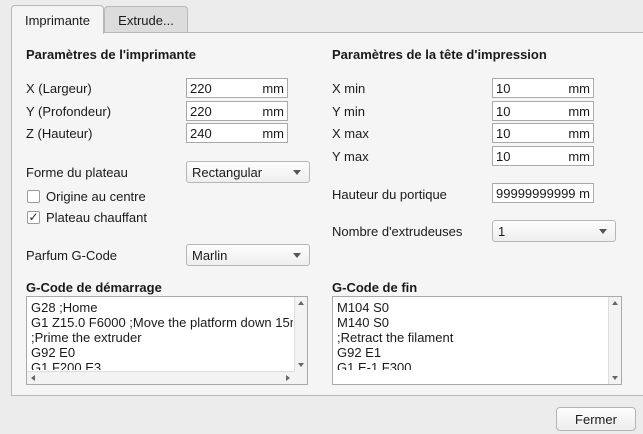 Image resolution: width=643 pixels, height=434 pixels. What do you see at coordinates (375, 287) in the screenshot?
I see `end-gcode-title: G-Code de fin` at bounding box center [375, 287].